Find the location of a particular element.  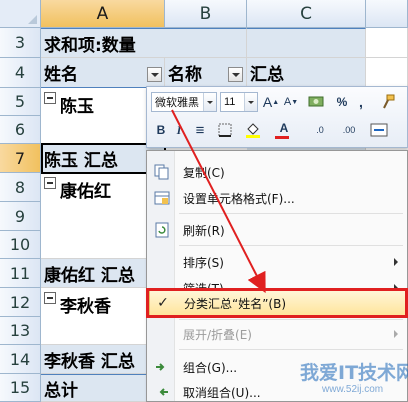

watermark: 我爱IT技术网 www.52ij.com is located at coordinates (354, 379).